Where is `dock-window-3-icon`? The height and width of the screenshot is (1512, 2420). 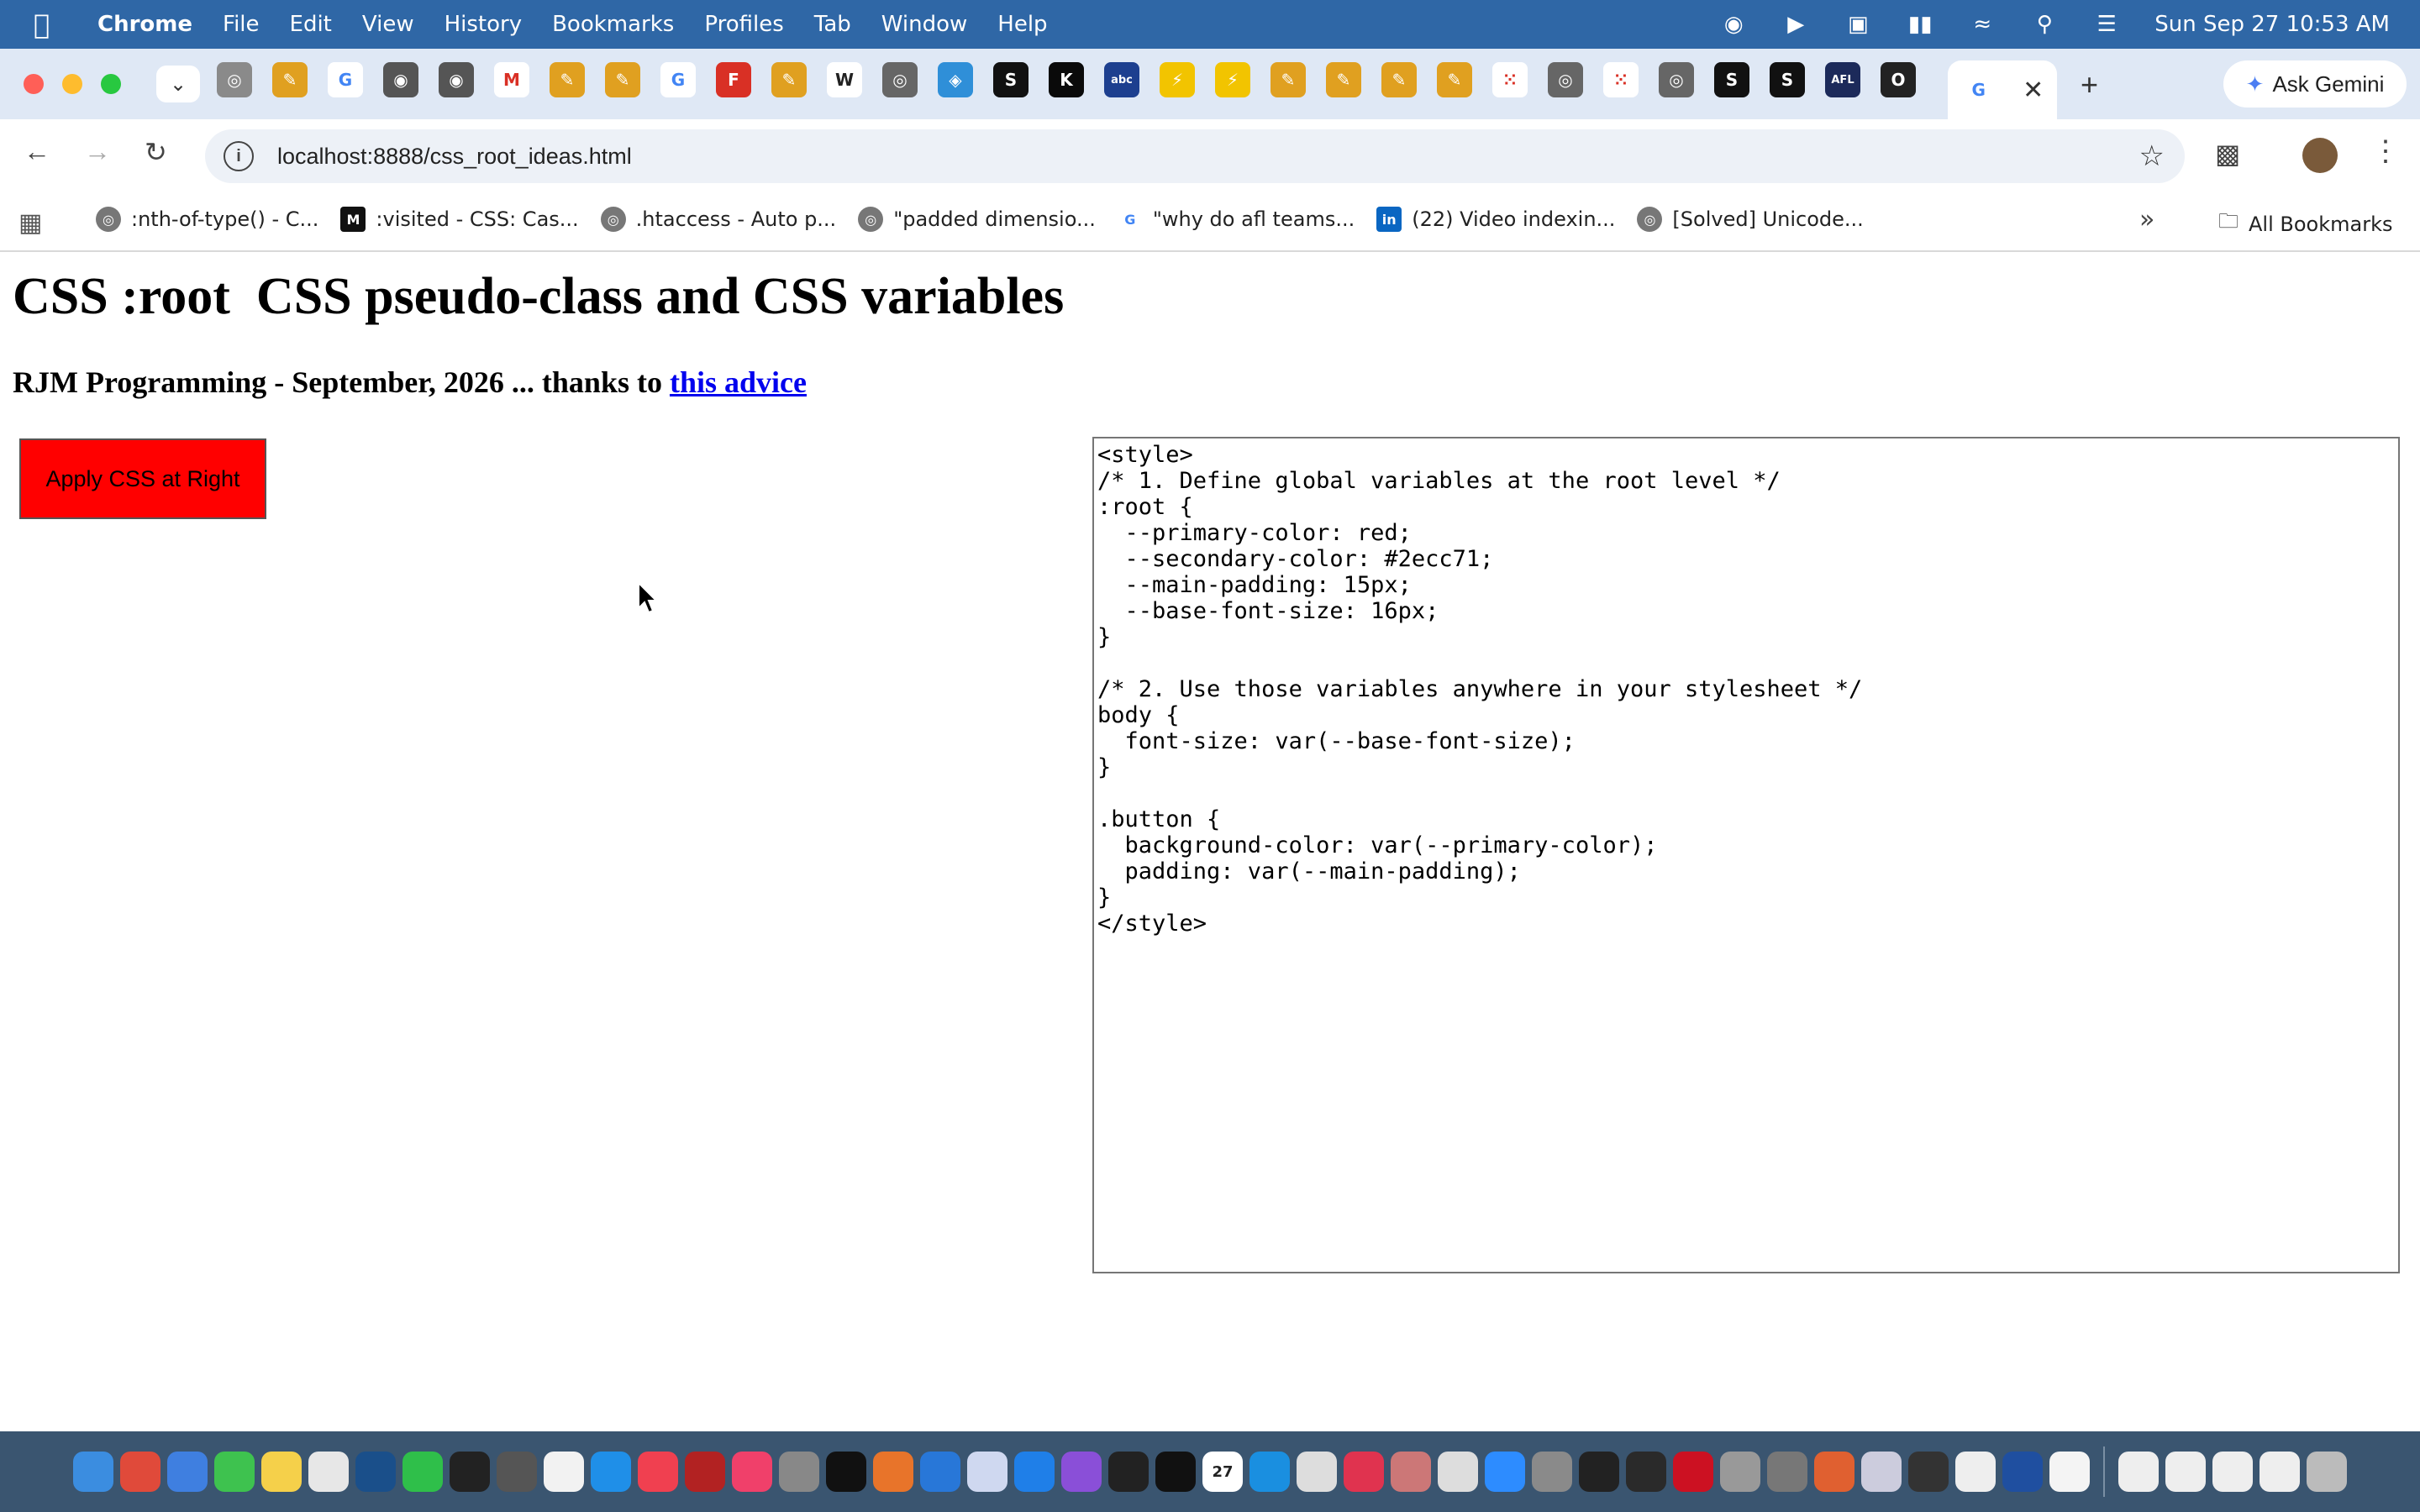 dock-window-3-icon is located at coordinates (2232, 1472).